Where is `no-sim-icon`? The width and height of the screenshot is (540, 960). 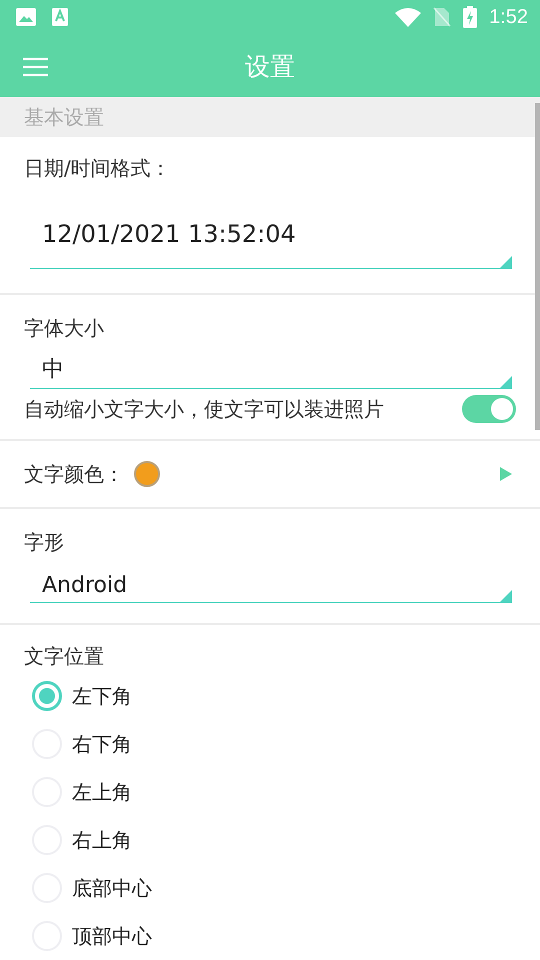
no-sim-icon is located at coordinates (442, 17).